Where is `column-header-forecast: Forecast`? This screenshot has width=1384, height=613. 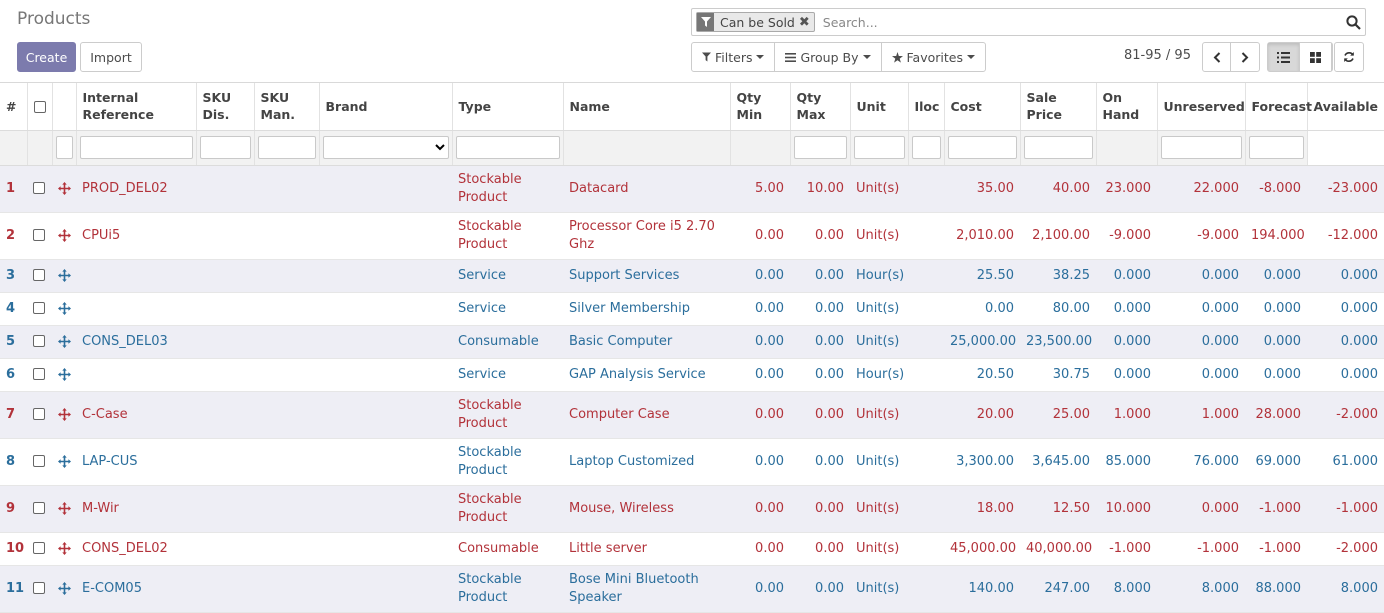 column-header-forecast: Forecast is located at coordinates (1278, 107).